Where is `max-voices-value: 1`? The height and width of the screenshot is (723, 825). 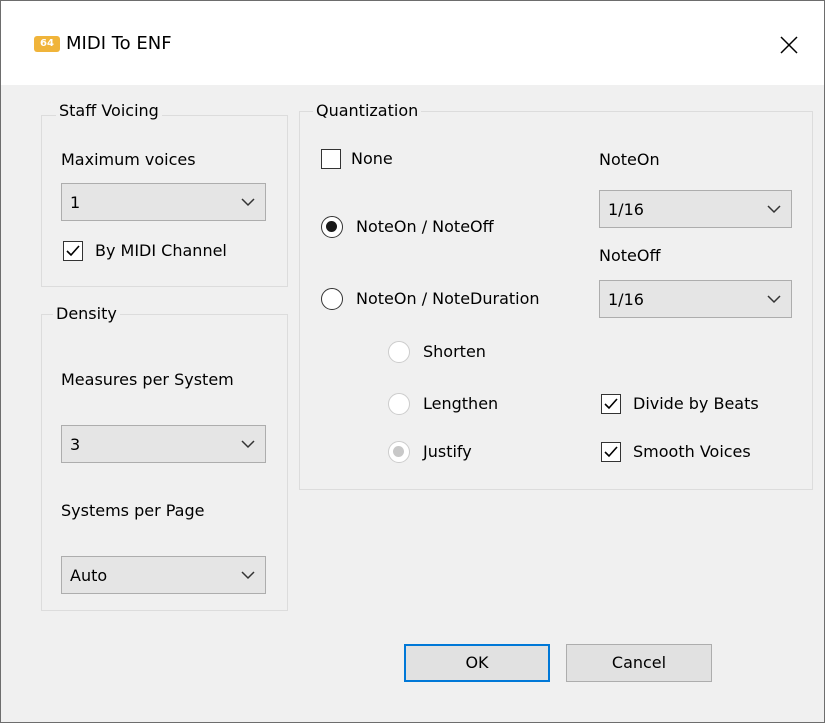 max-voices-value: 1 is located at coordinates (75, 202).